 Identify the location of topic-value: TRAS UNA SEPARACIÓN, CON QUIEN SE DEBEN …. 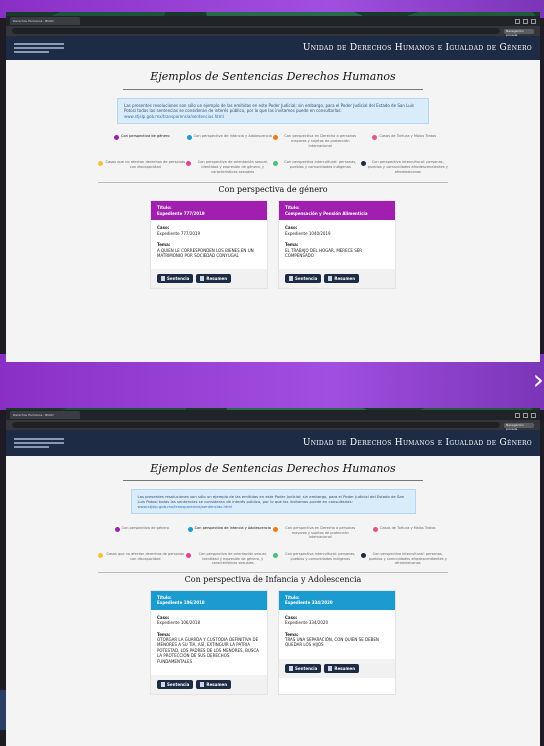
(332, 642).